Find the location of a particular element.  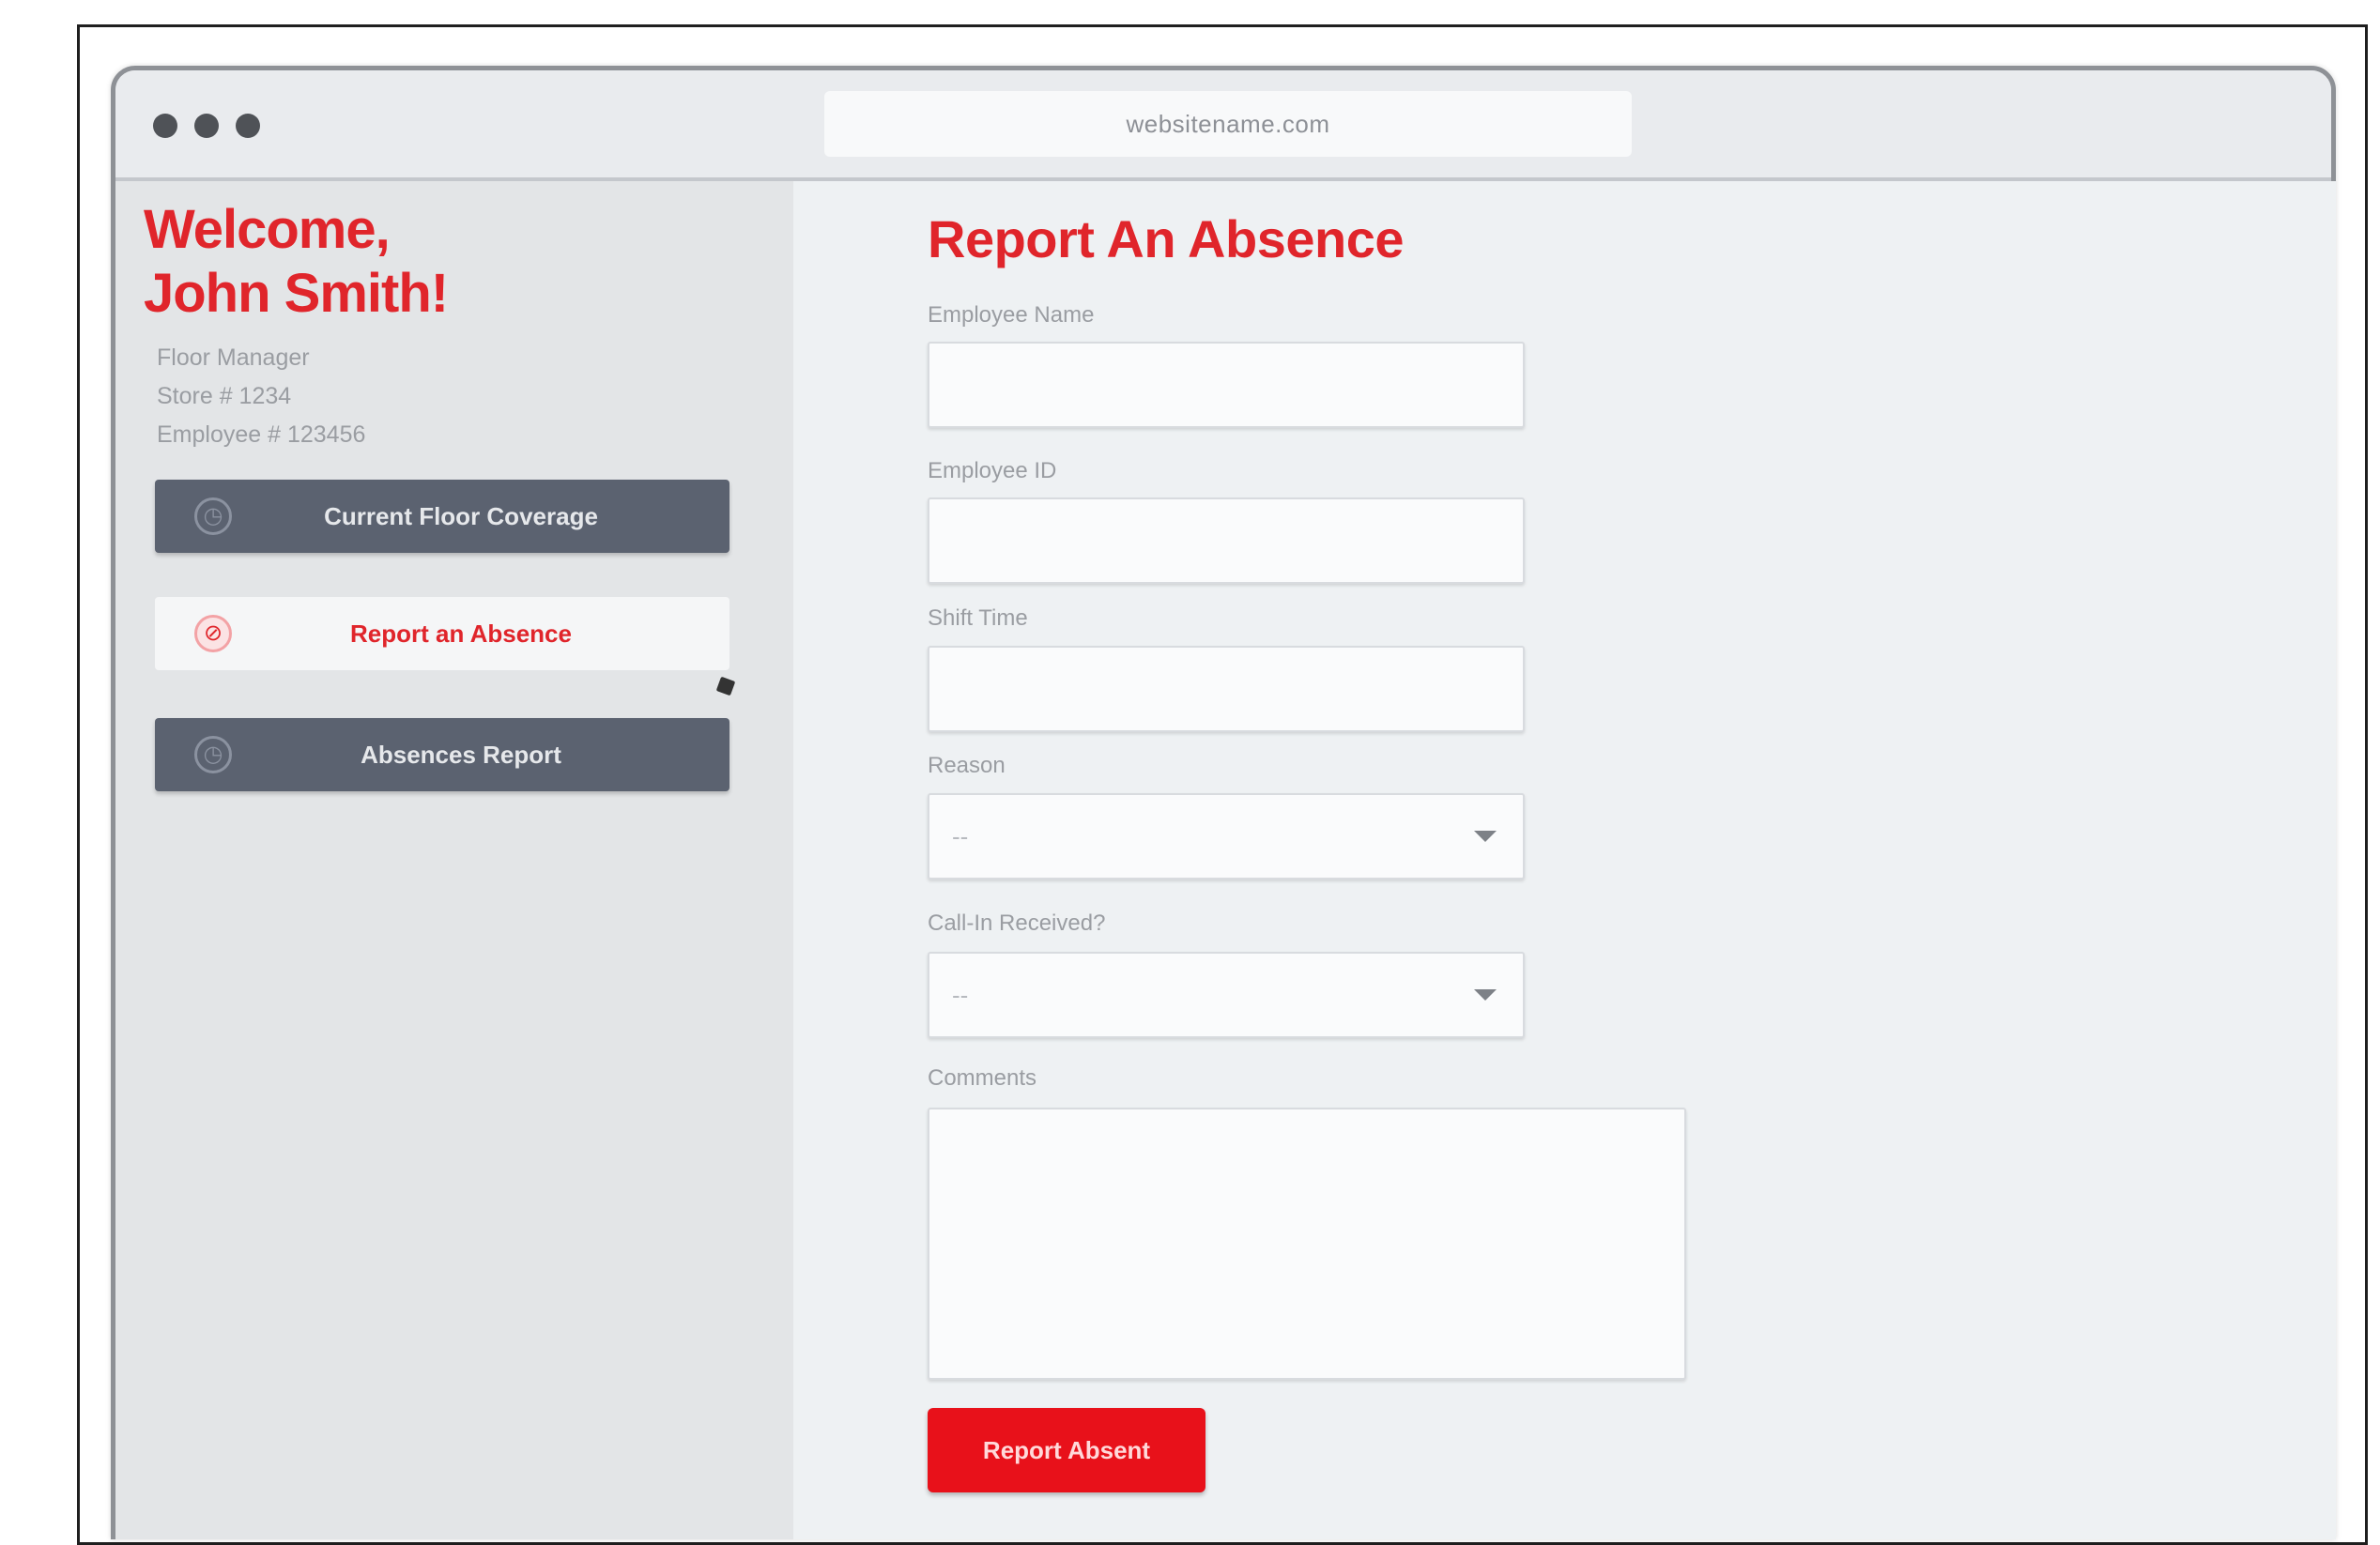

sidebar-item-report-an-absence: ⊘ Report an Absence is located at coordinates (442, 633).